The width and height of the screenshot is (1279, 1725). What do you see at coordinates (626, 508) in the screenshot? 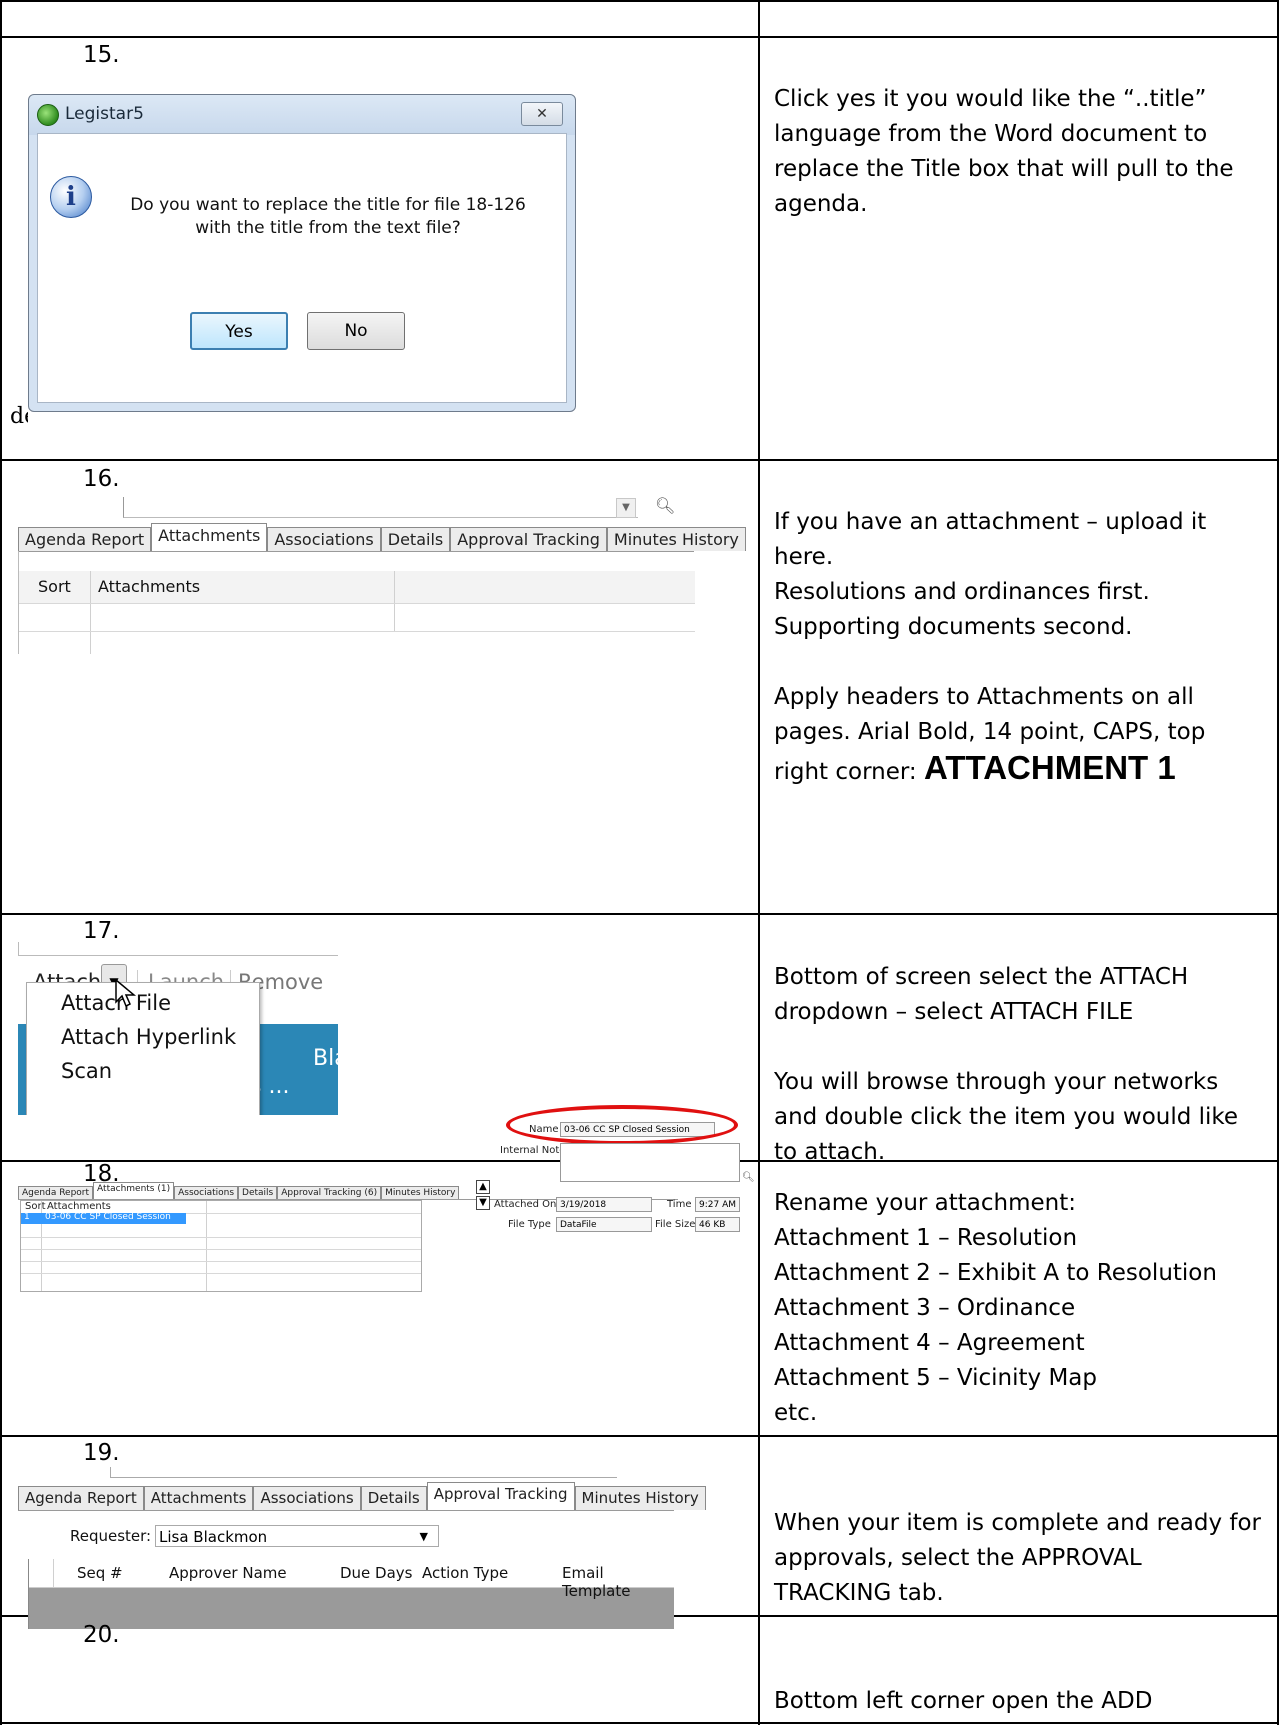
I see `dropdown-arrow-icon: ▼` at bounding box center [626, 508].